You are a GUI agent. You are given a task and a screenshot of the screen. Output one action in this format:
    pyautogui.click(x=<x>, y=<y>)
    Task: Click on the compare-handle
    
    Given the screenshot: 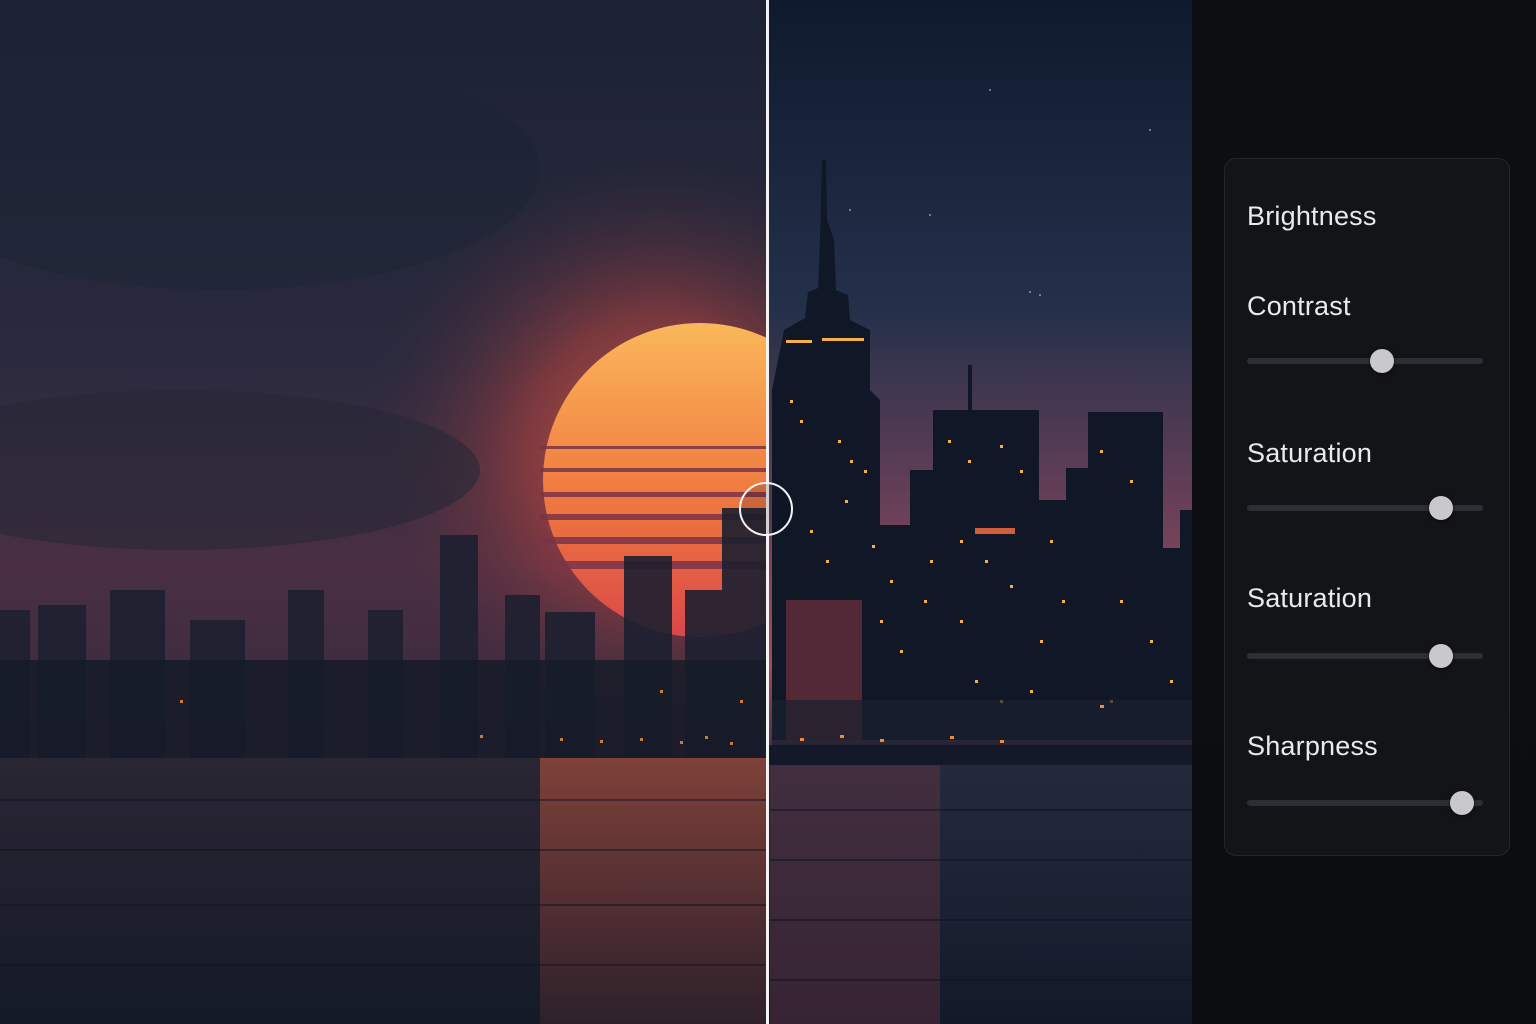 What is the action you would take?
    pyautogui.click(x=766, y=509)
    